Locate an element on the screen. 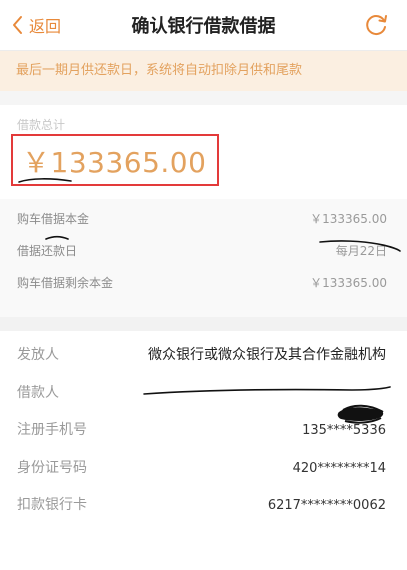 Image resolution: width=407 pixels, height=570 pixels. info-label: 借款人 is located at coordinates (38, 392).